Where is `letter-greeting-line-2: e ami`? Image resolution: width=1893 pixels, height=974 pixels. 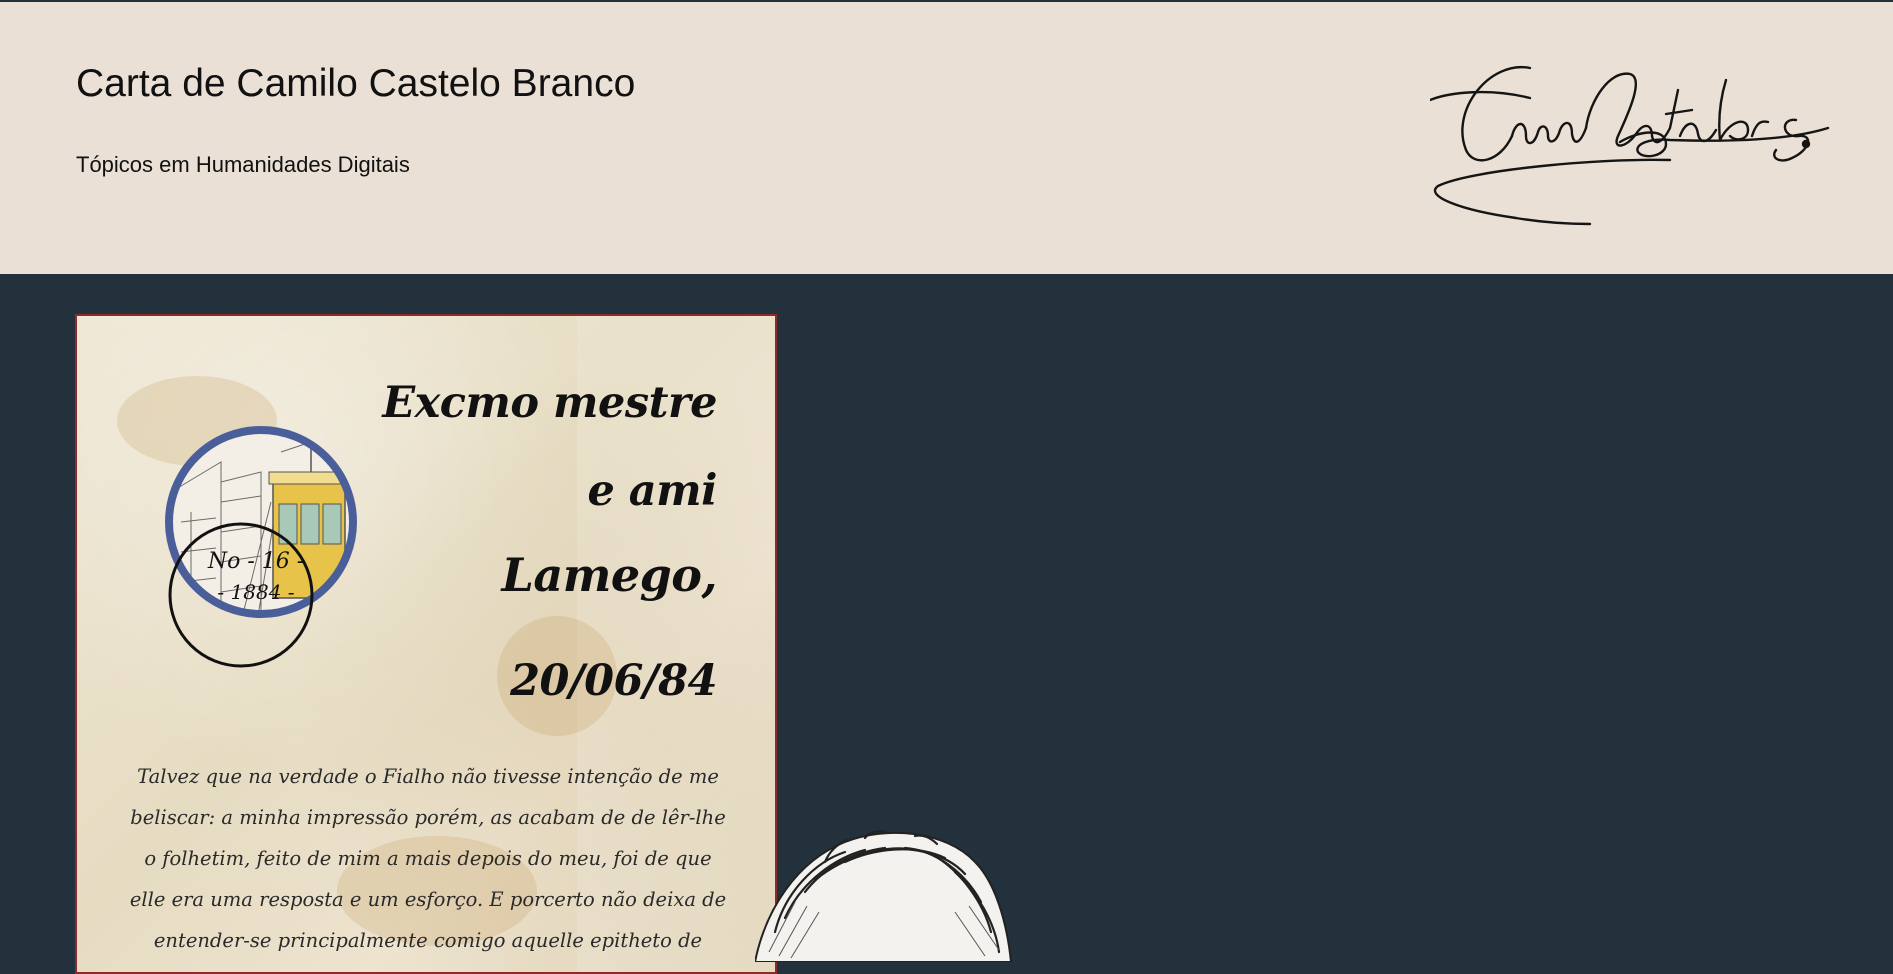 letter-greeting-line-2: e ami is located at coordinates (652, 491).